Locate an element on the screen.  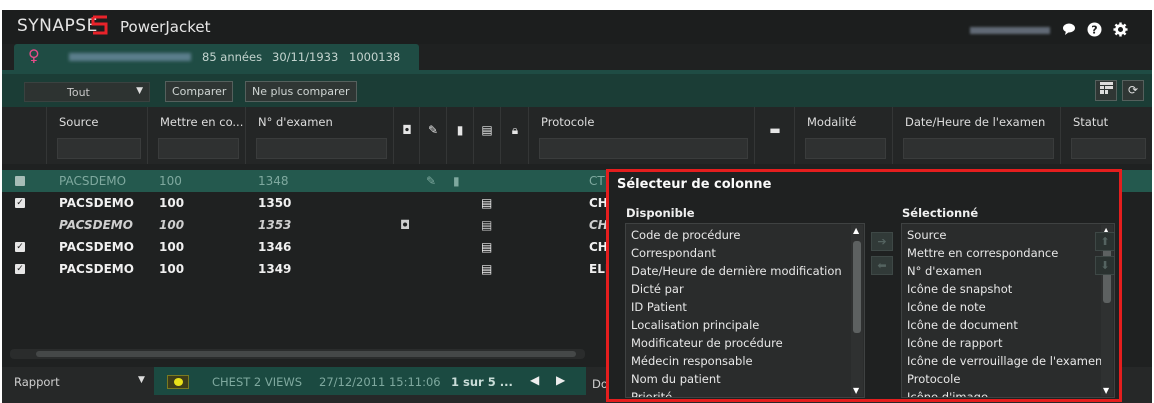
image-icon: ▬ is located at coordinates (775, 130).